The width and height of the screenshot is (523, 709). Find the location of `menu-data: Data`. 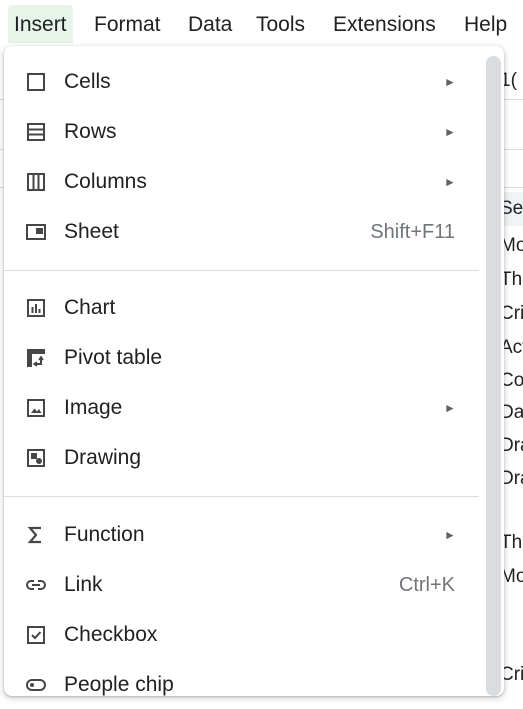

menu-data: Data is located at coordinates (210, 24).